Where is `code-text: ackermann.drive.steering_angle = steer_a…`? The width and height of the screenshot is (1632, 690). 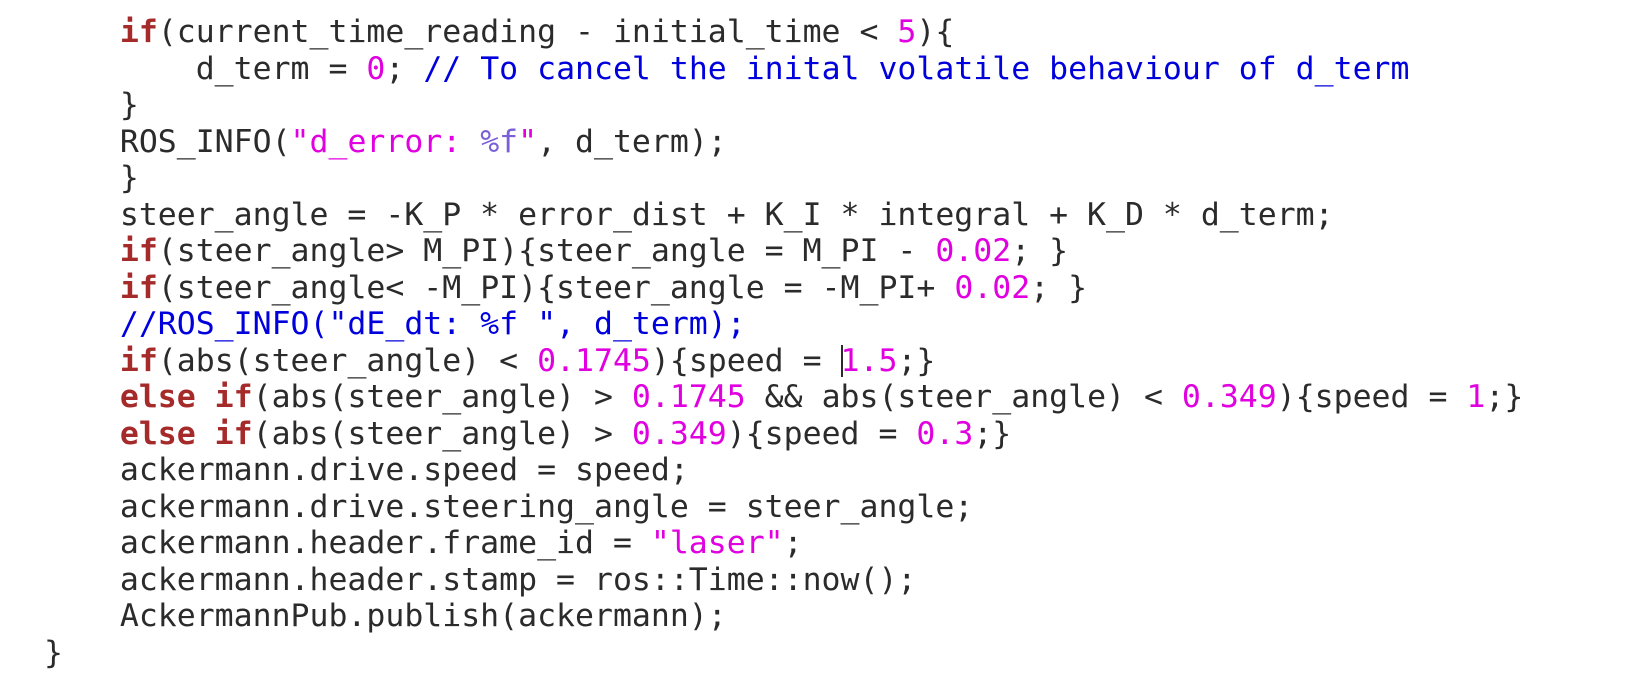 code-text: ackermann.drive.steering_angle = steer_a… is located at coordinates (509, 506).